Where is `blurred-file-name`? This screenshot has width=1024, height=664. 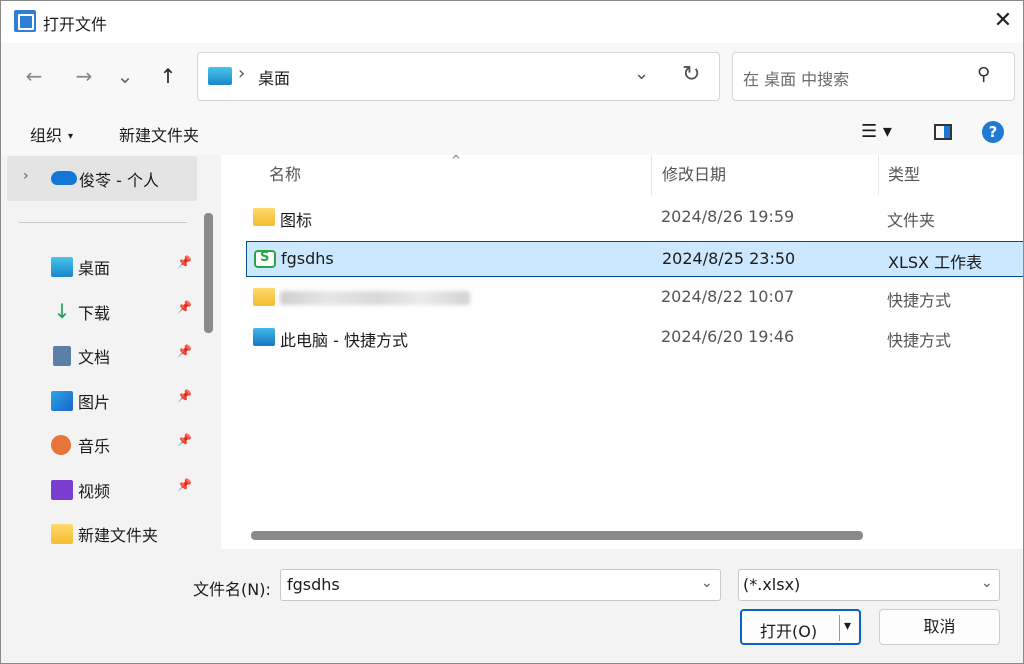
blurred-file-name is located at coordinates (375, 298).